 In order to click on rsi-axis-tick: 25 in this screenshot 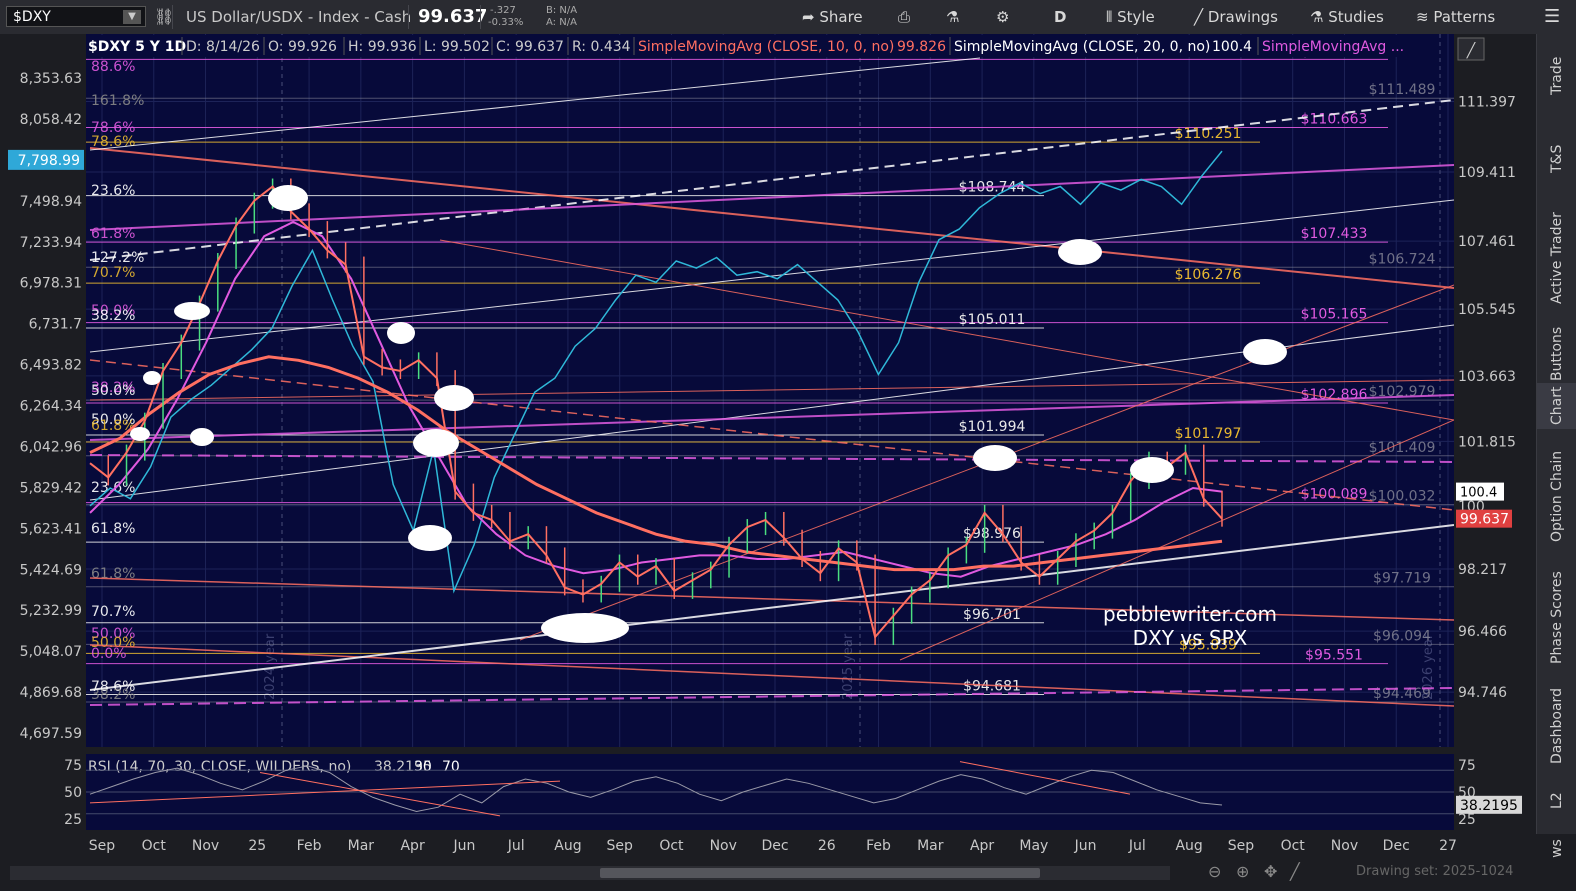, I will do `click(73, 820)`.